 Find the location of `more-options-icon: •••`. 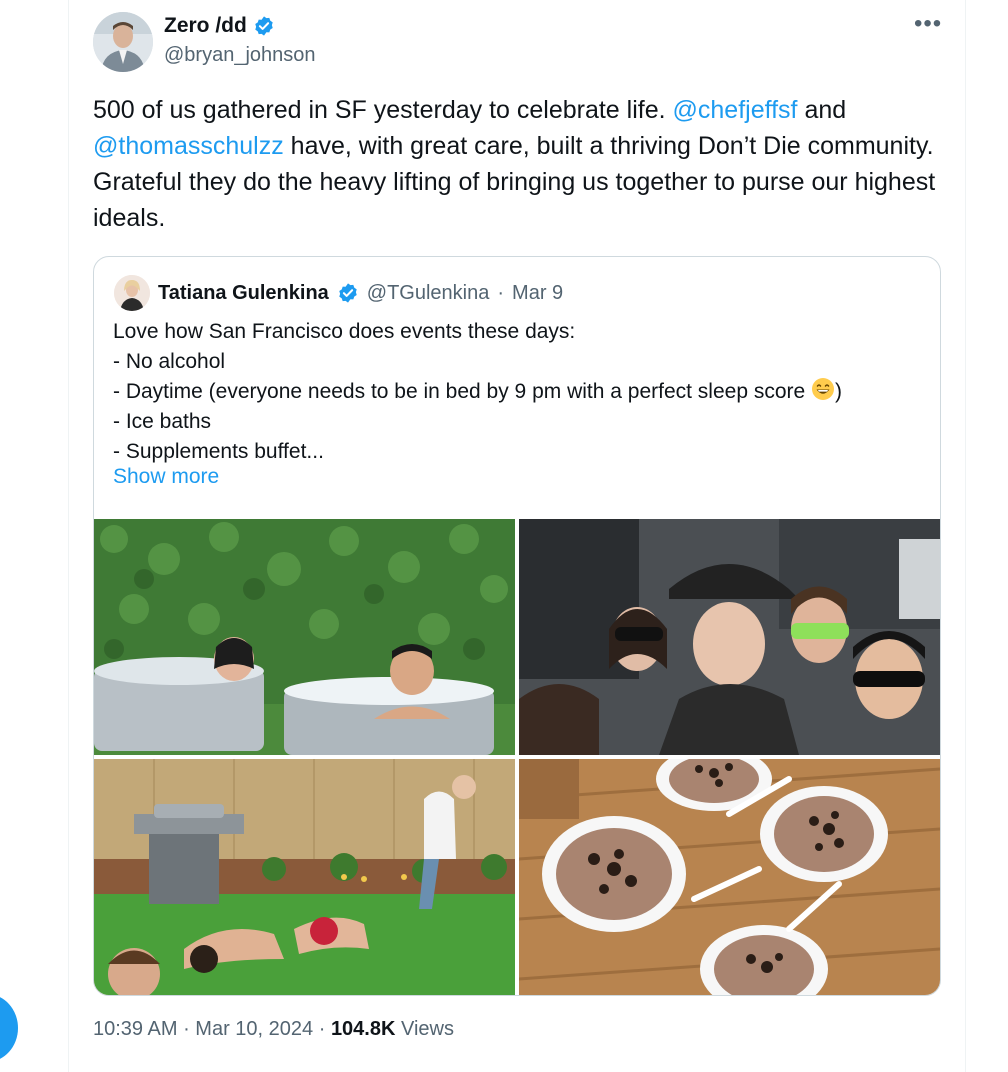

more-options-icon: ••• is located at coordinates (928, 24).